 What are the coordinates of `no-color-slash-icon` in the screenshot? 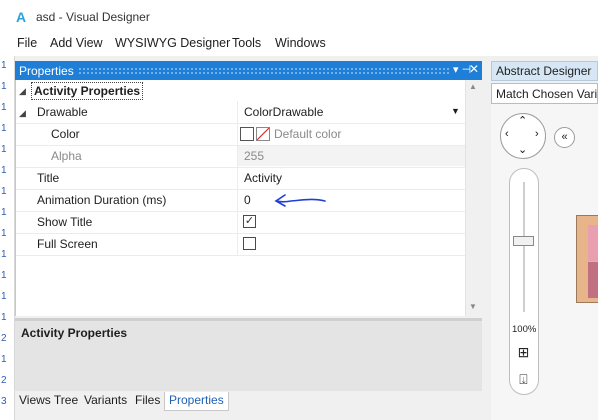 It's located at (263, 134).